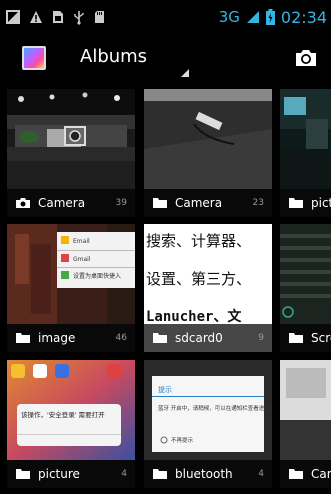 This screenshot has height=494, width=331. I want to click on dialog-body: 蓝牙 开启中，请稍候，可以在通知栏查看进度。, so click(215, 408).